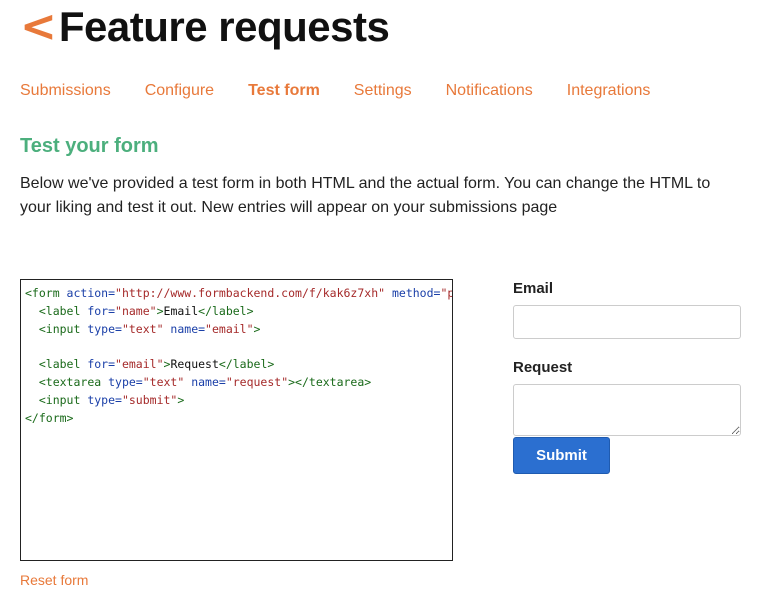 This screenshot has height=600, width=771. What do you see at coordinates (42, 293) in the screenshot?
I see `code-tag: <form` at bounding box center [42, 293].